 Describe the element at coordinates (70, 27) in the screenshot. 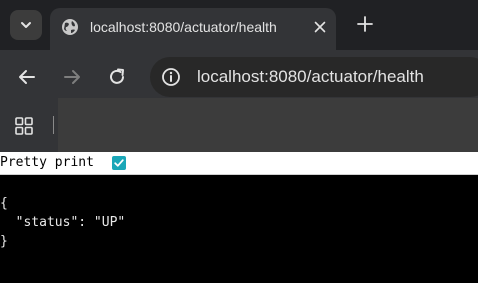

I see `globe-icon` at that location.